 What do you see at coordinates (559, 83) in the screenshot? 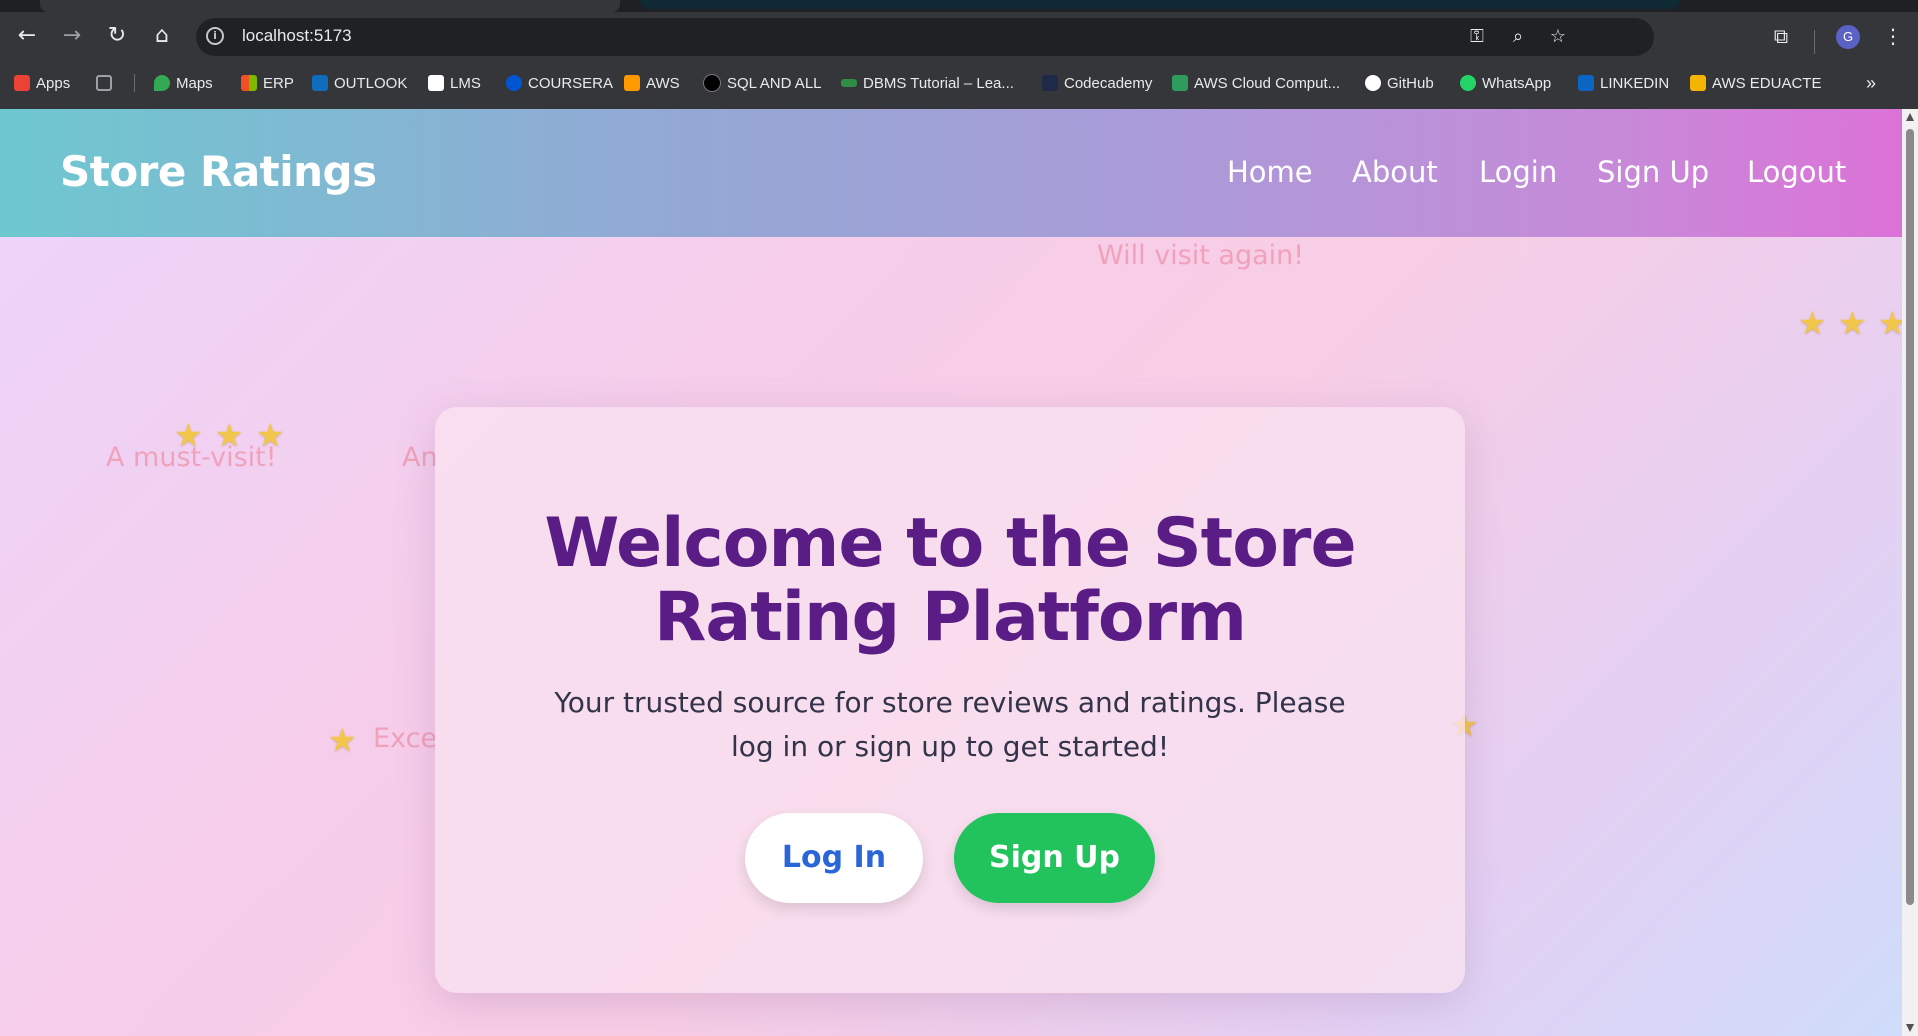
I see `bookmark-coursera: COURSERA` at bounding box center [559, 83].